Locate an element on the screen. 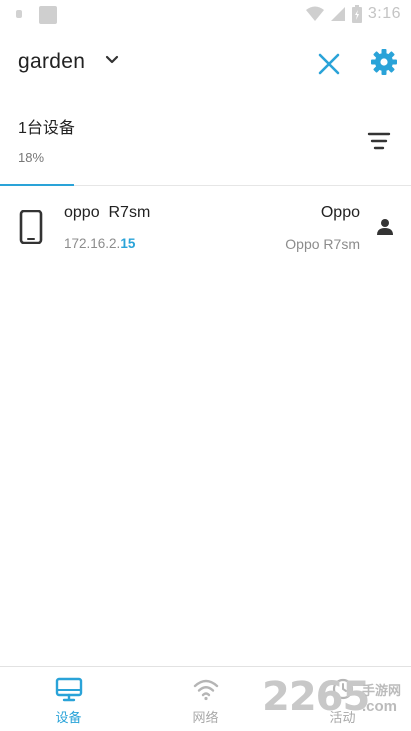 This screenshot has width=411, height=731. device-name: oppo R7sm is located at coordinates (107, 212).